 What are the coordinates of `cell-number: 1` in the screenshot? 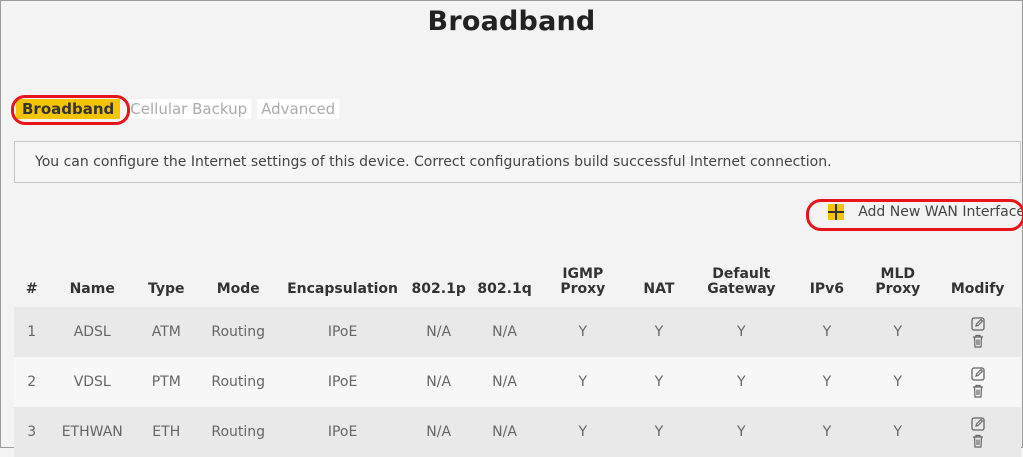 It's located at (32, 332).